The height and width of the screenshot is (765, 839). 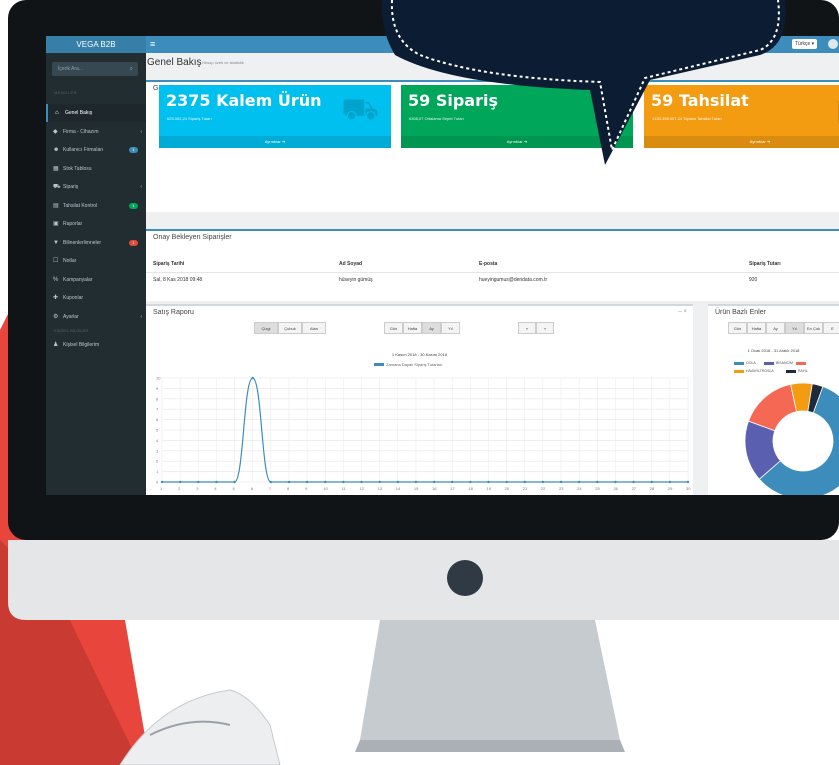 What do you see at coordinates (583, 82) in the screenshot?
I see `speech-bubble-callout` at bounding box center [583, 82].